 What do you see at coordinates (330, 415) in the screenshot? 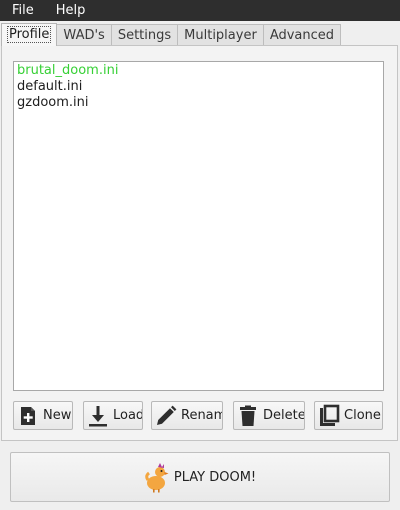
I see `copy-icon` at bounding box center [330, 415].